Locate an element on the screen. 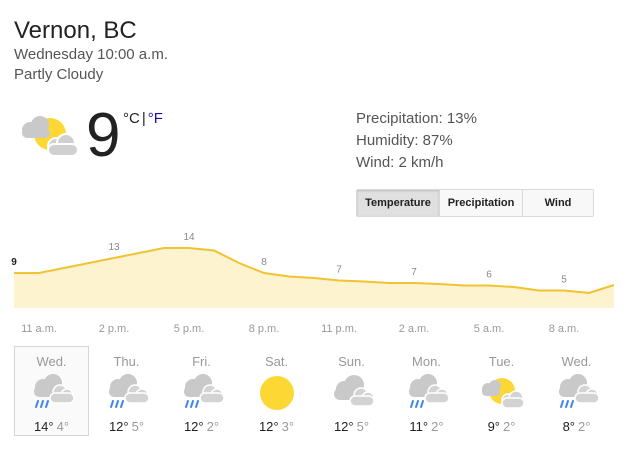 Image resolution: width=628 pixels, height=460 pixels. forecast-day: Thu. 12° 5° is located at coordinates (126, 391).